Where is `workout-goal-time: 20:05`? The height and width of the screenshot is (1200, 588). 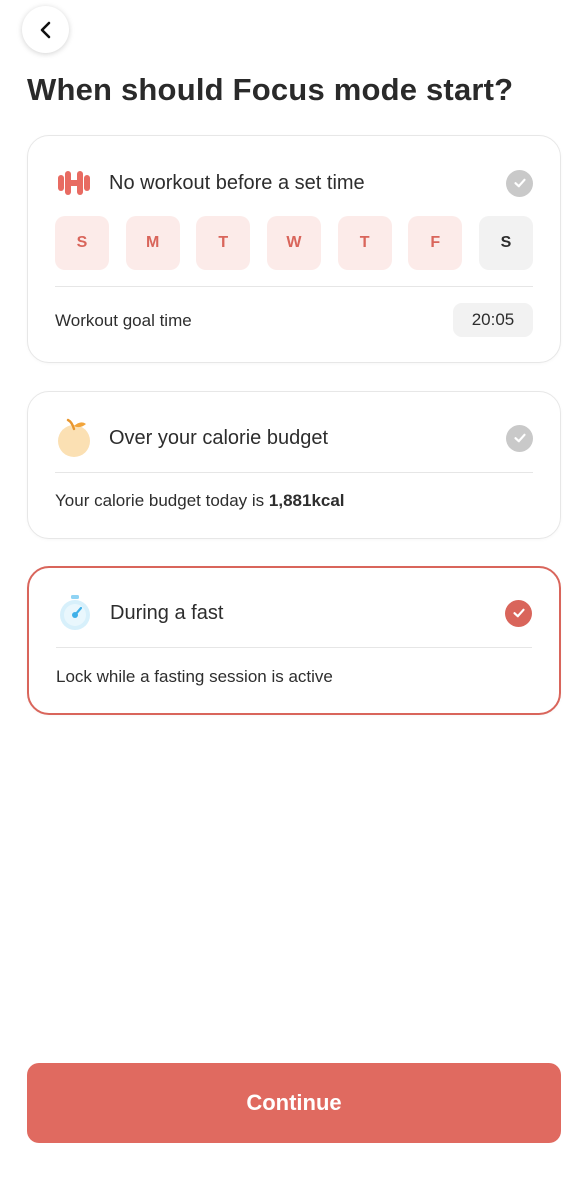 workout-goal-time: 20:05 is located at coordinates (493, 320).